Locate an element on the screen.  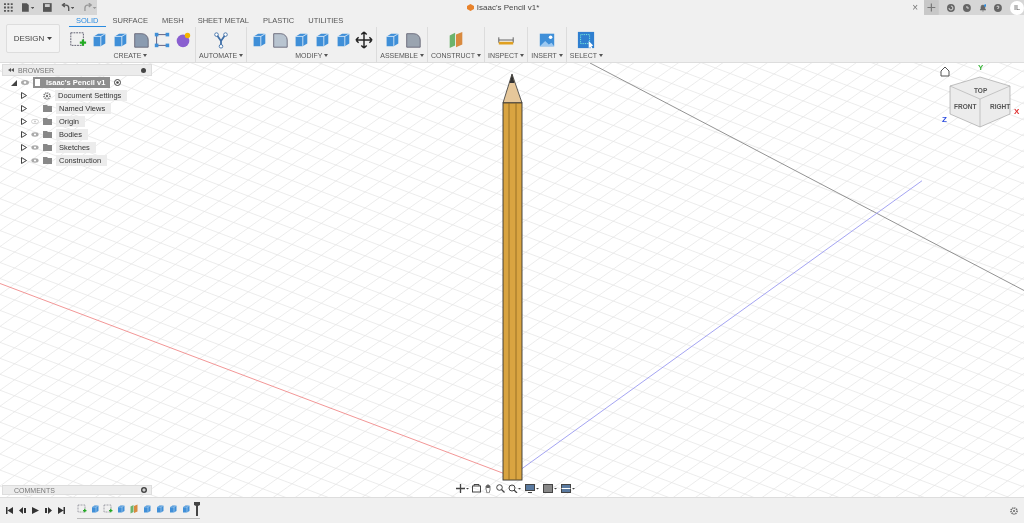
new-tab-icon is located at coordinates (931, 7).